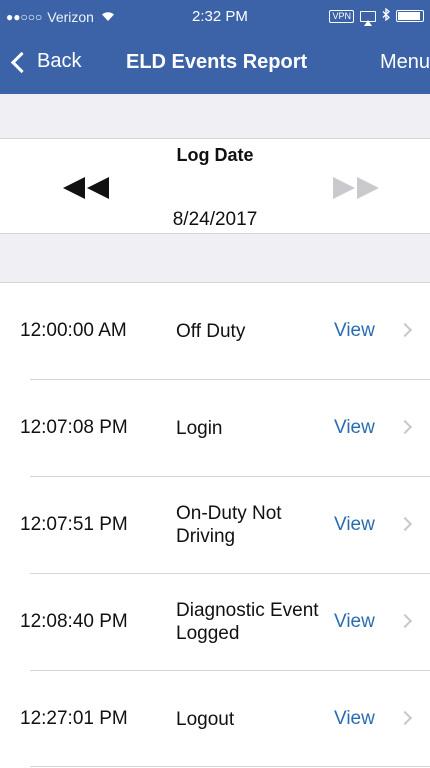  What do you see at coordinates (229, 525) in the screenshot?
I see `event-name: On-Duty Not Driving` at bounding box center [229, 525].